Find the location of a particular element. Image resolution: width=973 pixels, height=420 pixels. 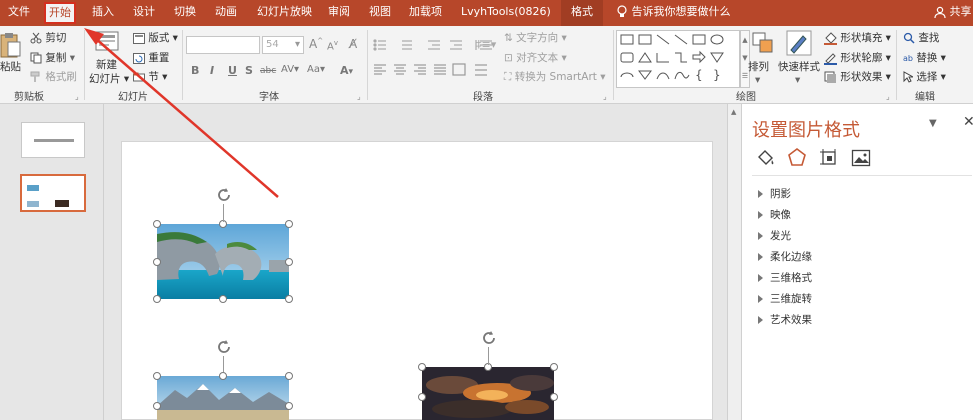

grow-font-button: A^ is located at coordinates (316, 44).